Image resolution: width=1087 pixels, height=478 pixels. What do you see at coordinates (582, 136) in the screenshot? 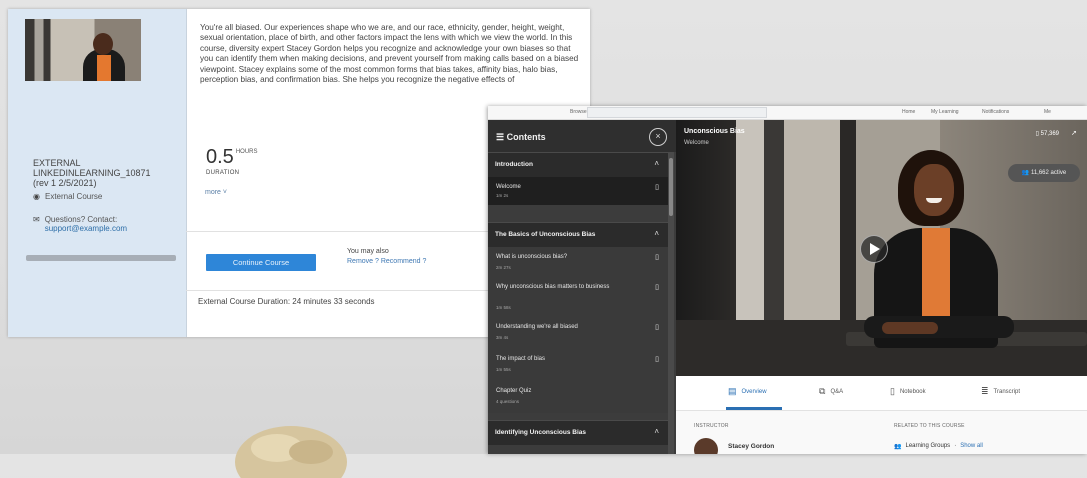
I see `contents-header: ☰ Contents ×` at bounding box center [582, 136].